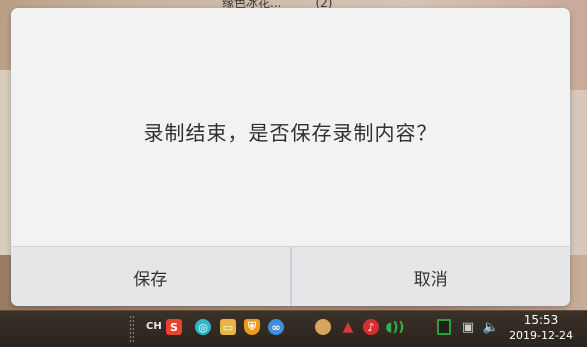 The image size is (587, 347). I want to click on system-clock: 15:53 2019-12-24, so click(541, 328).